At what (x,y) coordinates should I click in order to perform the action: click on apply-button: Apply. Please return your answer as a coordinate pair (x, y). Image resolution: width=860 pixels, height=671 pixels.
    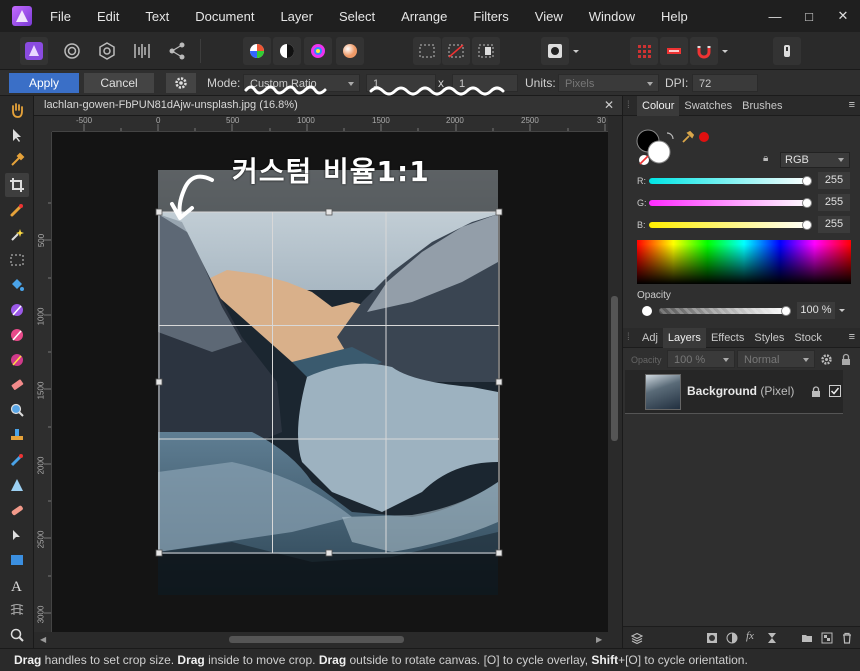
    Looking at the image, I should click on (44, 83).